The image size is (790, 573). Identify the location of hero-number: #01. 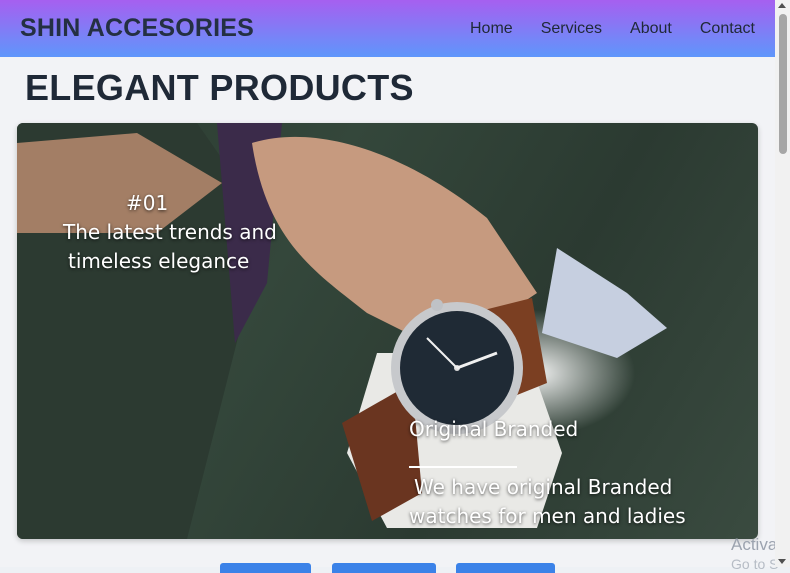
(147, 203).